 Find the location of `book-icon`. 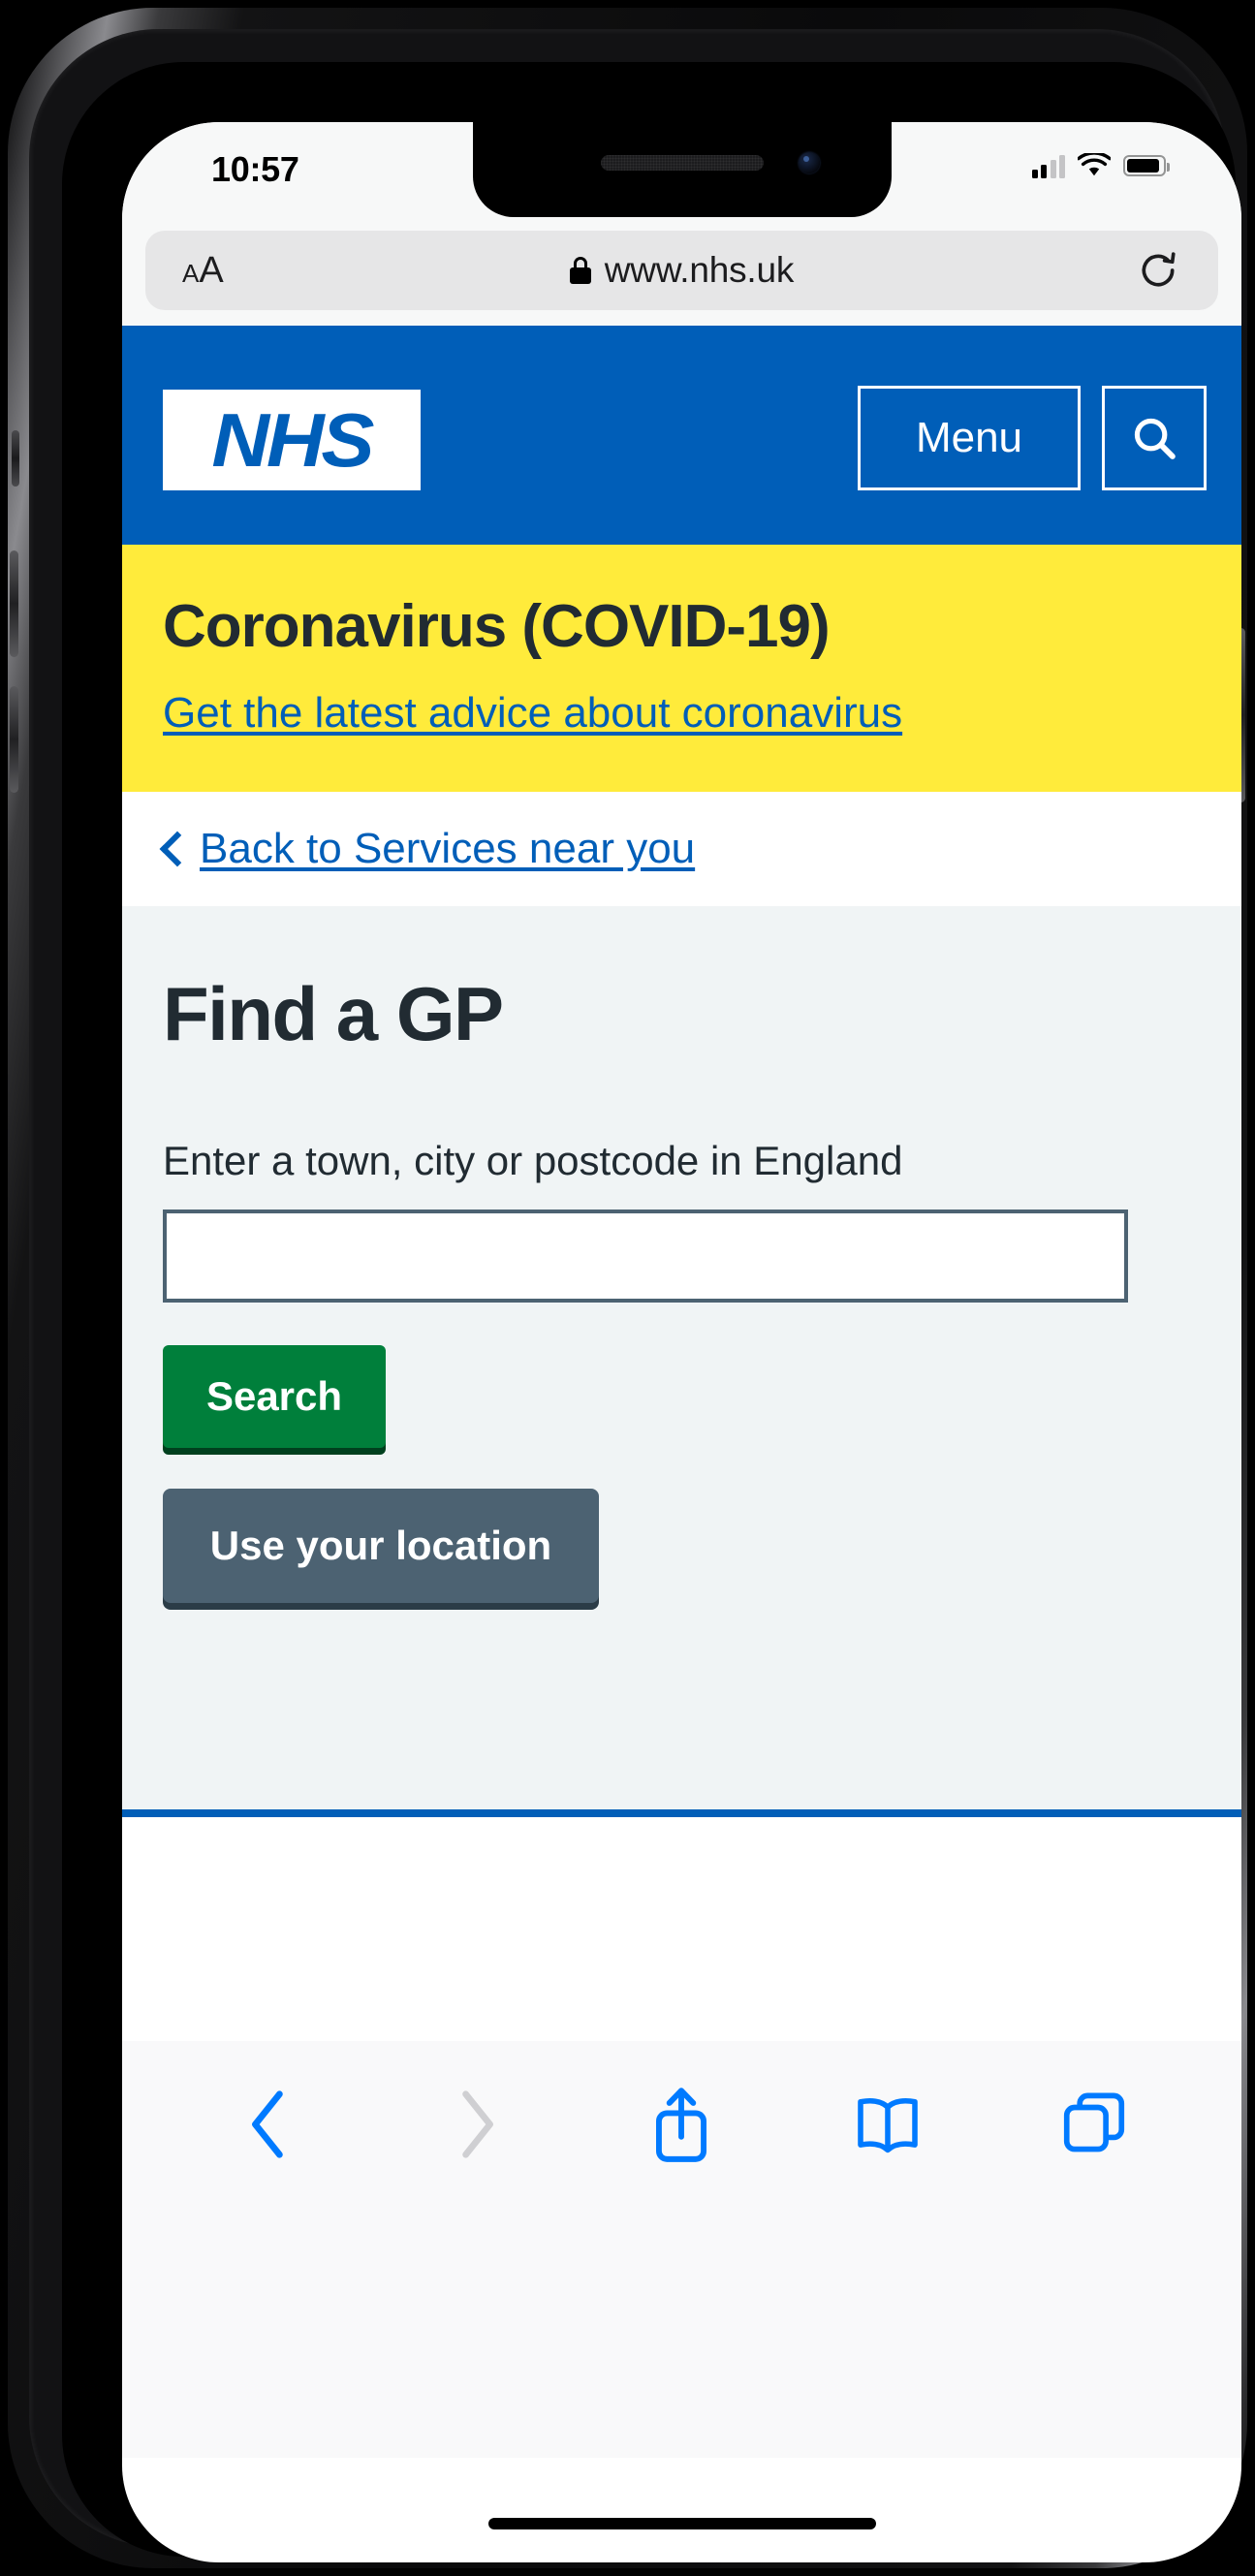

book-icon is located at coordinates (888, 2125).